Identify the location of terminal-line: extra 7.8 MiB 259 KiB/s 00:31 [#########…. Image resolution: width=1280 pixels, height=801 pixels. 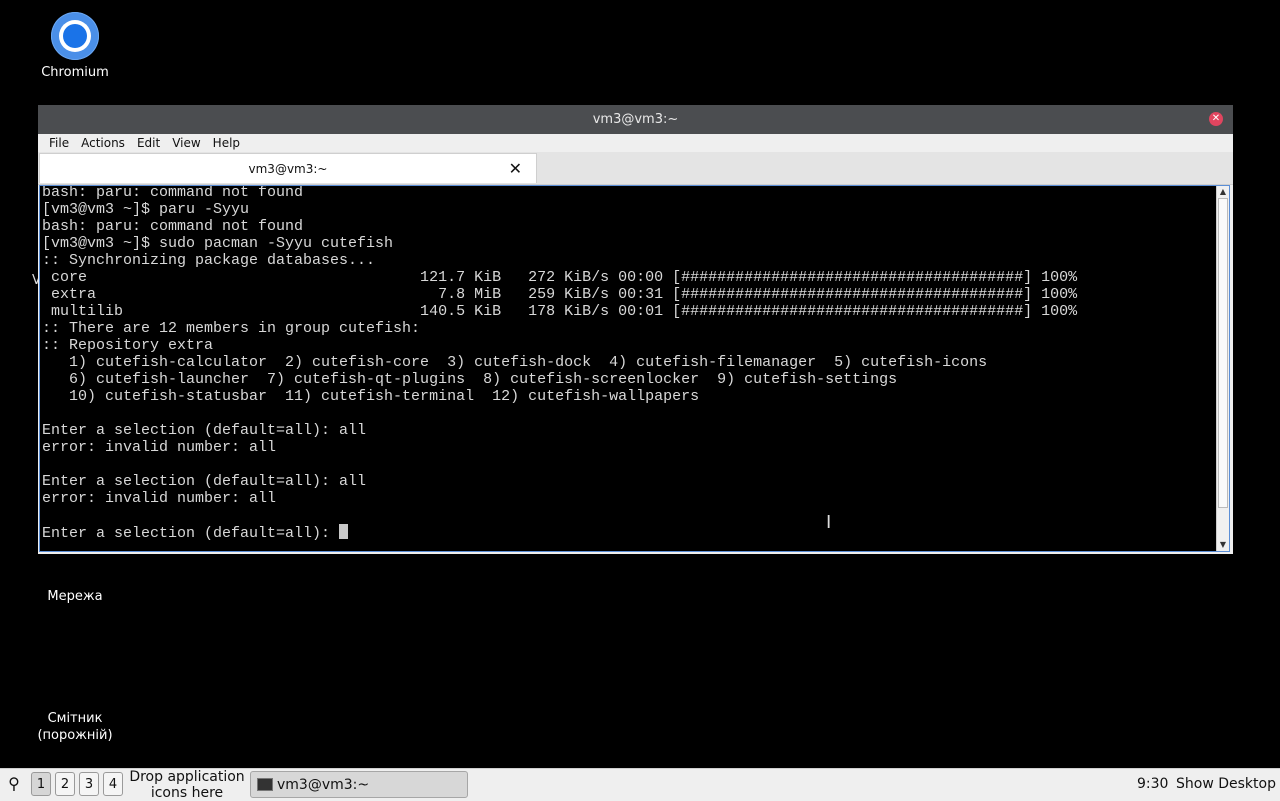
(560, 294).